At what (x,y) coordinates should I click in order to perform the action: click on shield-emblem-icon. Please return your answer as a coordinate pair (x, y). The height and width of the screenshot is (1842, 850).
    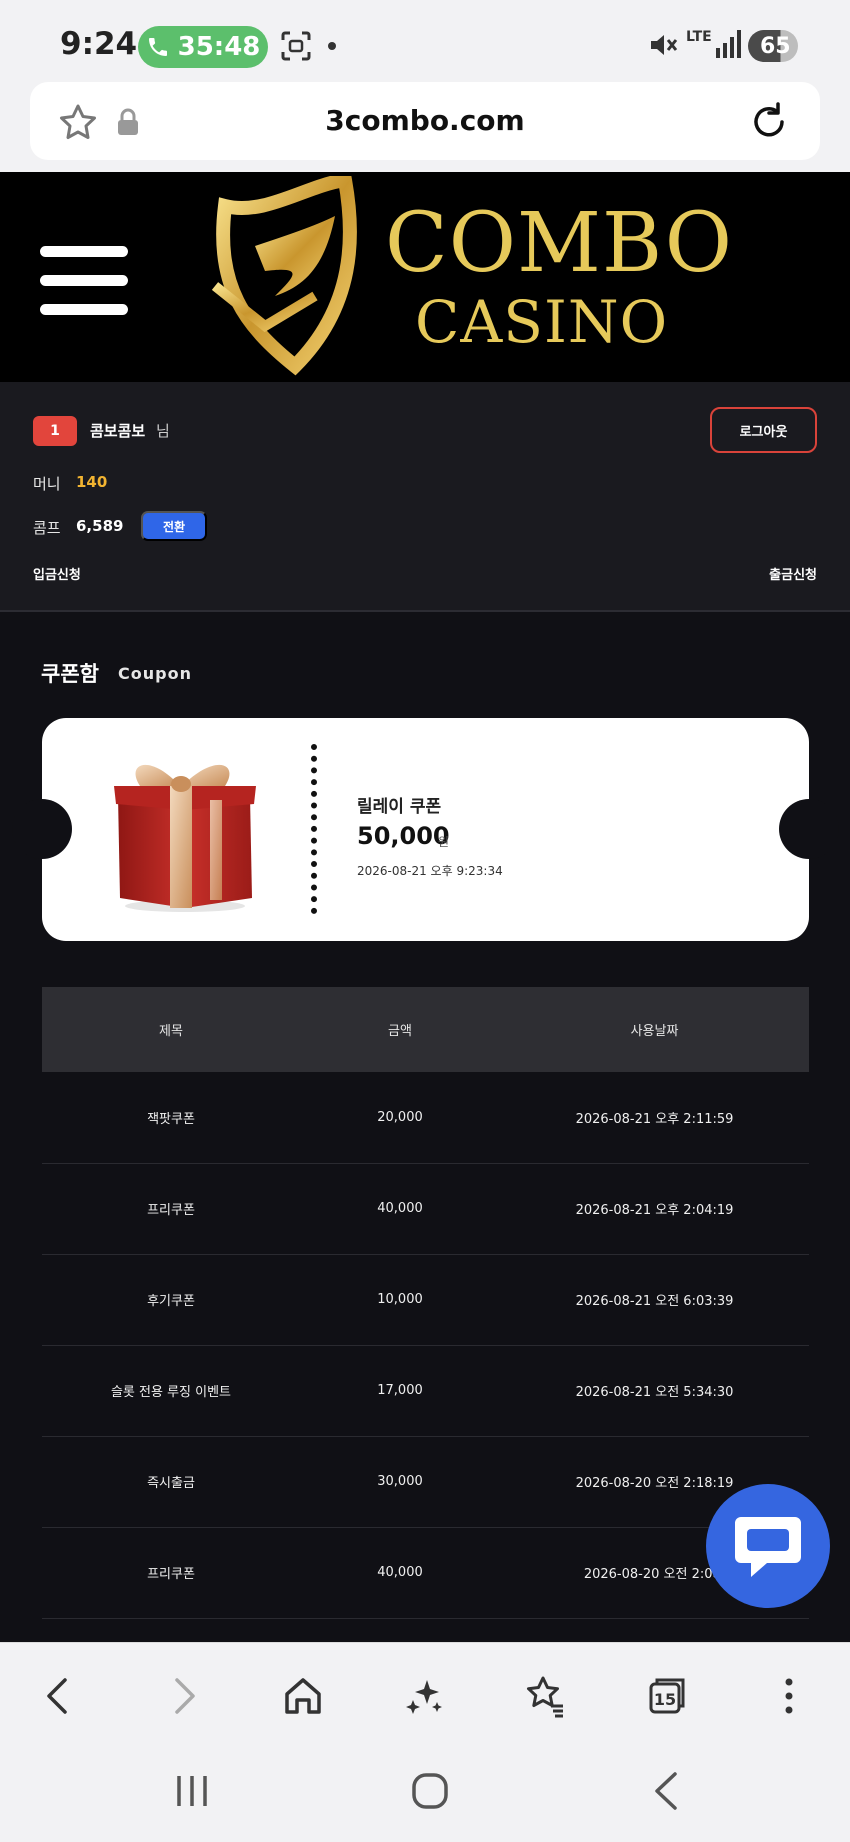
    Looking at the image, I should click on (284, 276).